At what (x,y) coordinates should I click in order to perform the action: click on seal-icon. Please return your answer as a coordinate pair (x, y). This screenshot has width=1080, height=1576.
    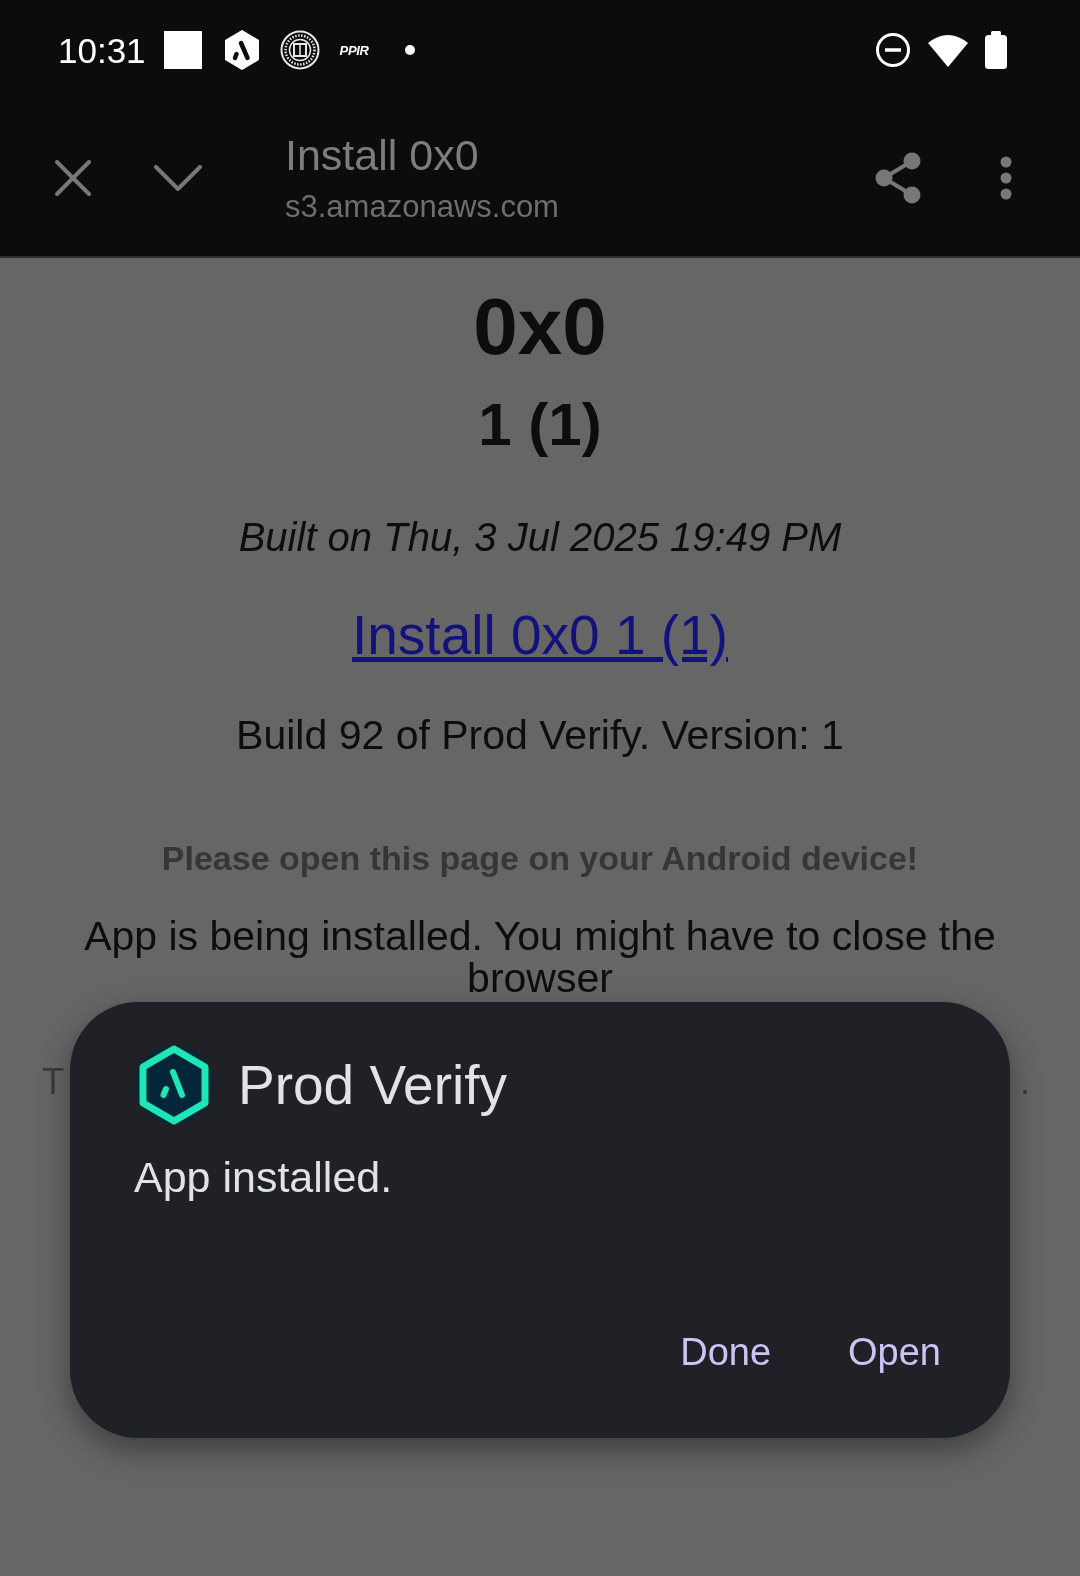
    Looking at the image, I should click on (299, 50).